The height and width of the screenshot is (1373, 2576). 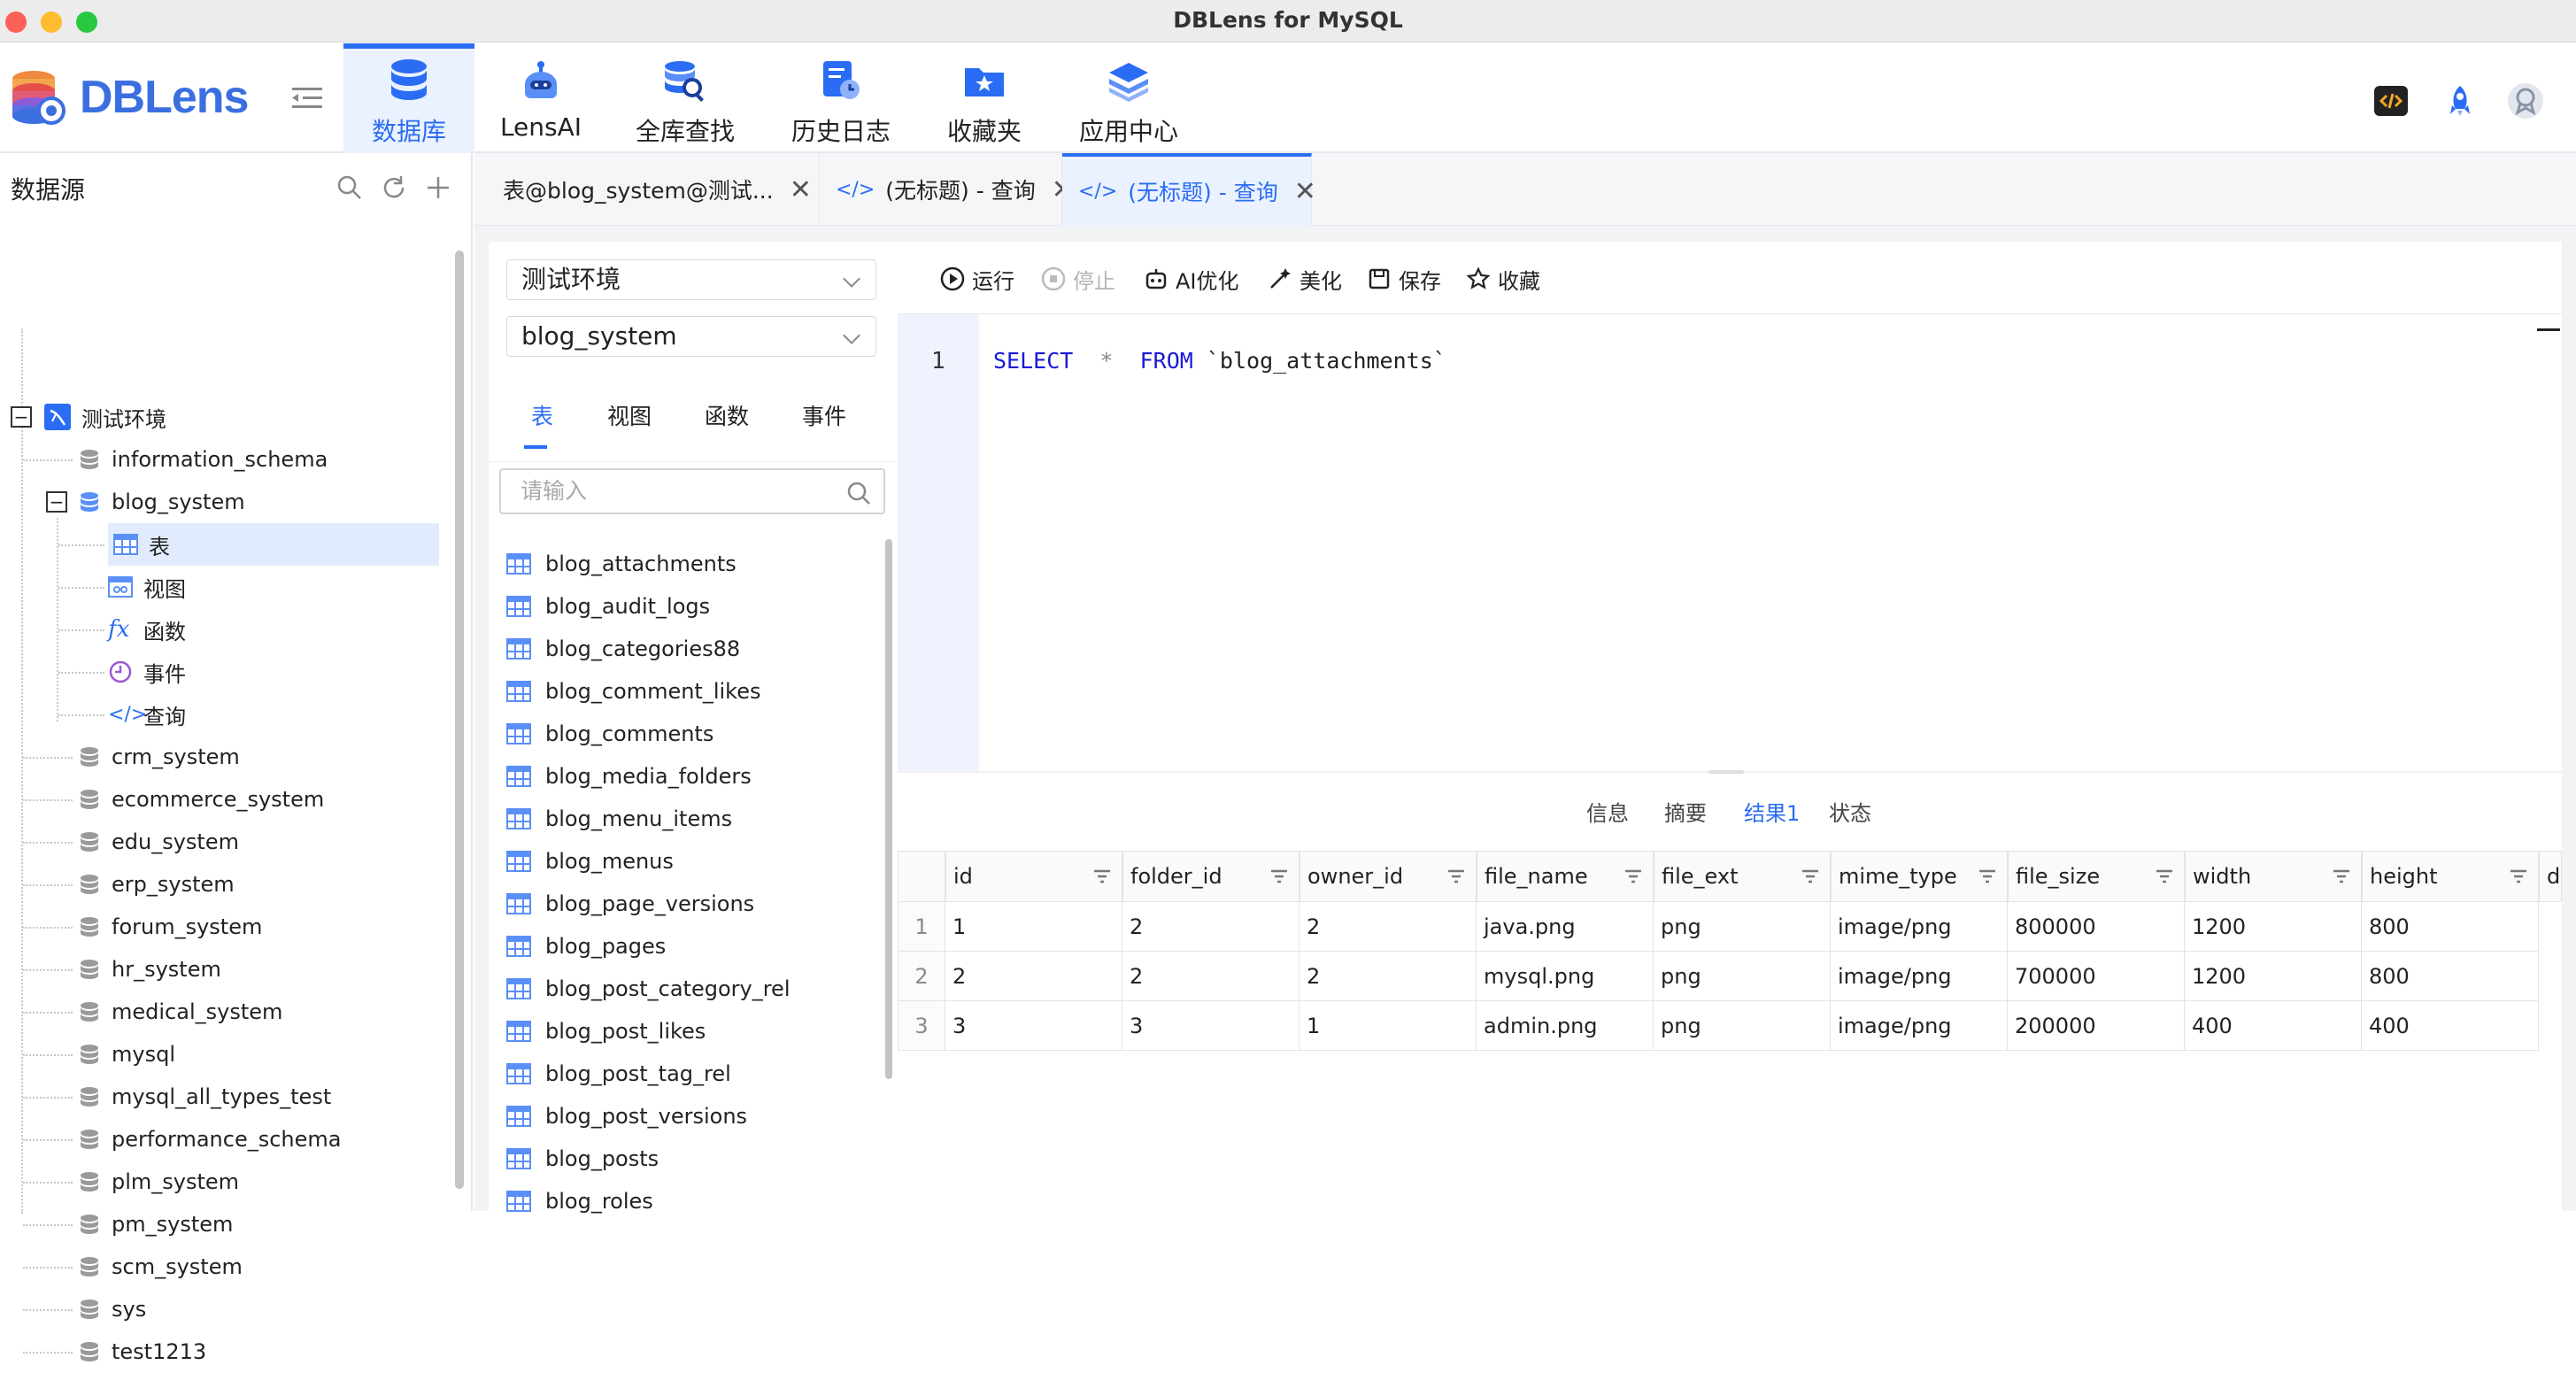 What do you see at coordinates (727, 415) in the screenshot?
I see `object-tab-functions: 函数` at bounding box center [727, 415].